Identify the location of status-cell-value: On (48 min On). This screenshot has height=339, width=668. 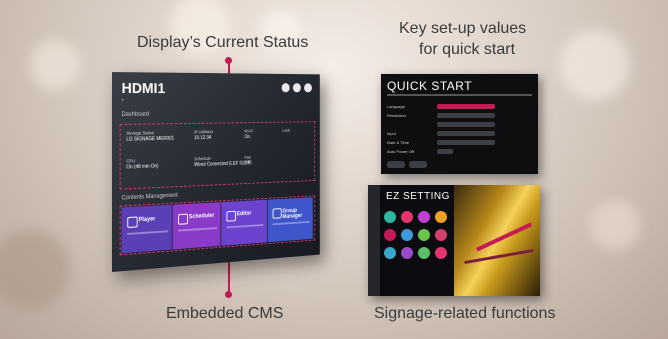
(142, 167).